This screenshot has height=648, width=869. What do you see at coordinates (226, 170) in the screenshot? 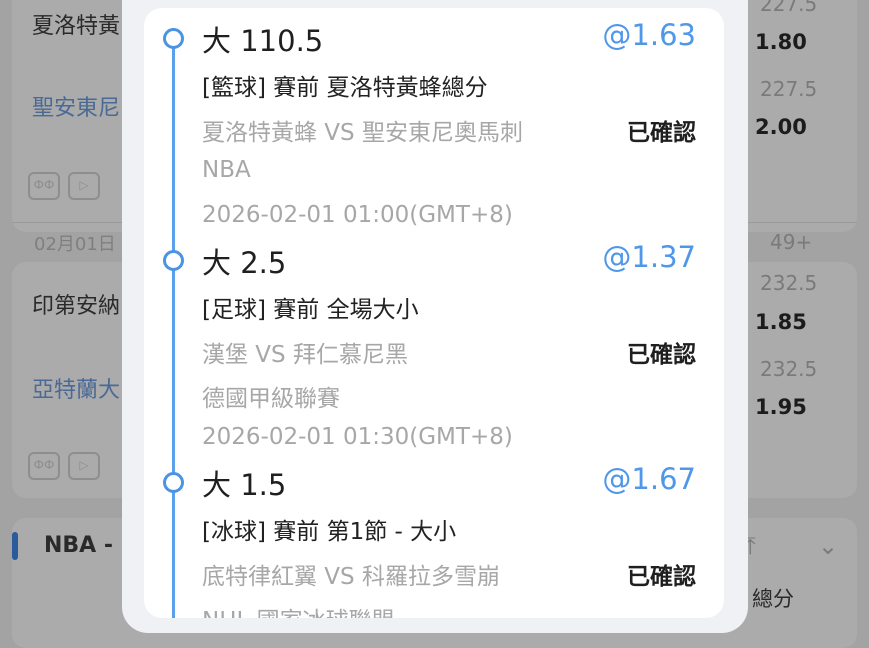
I see `bet-league: NBA` at bounding box center [226, 170].